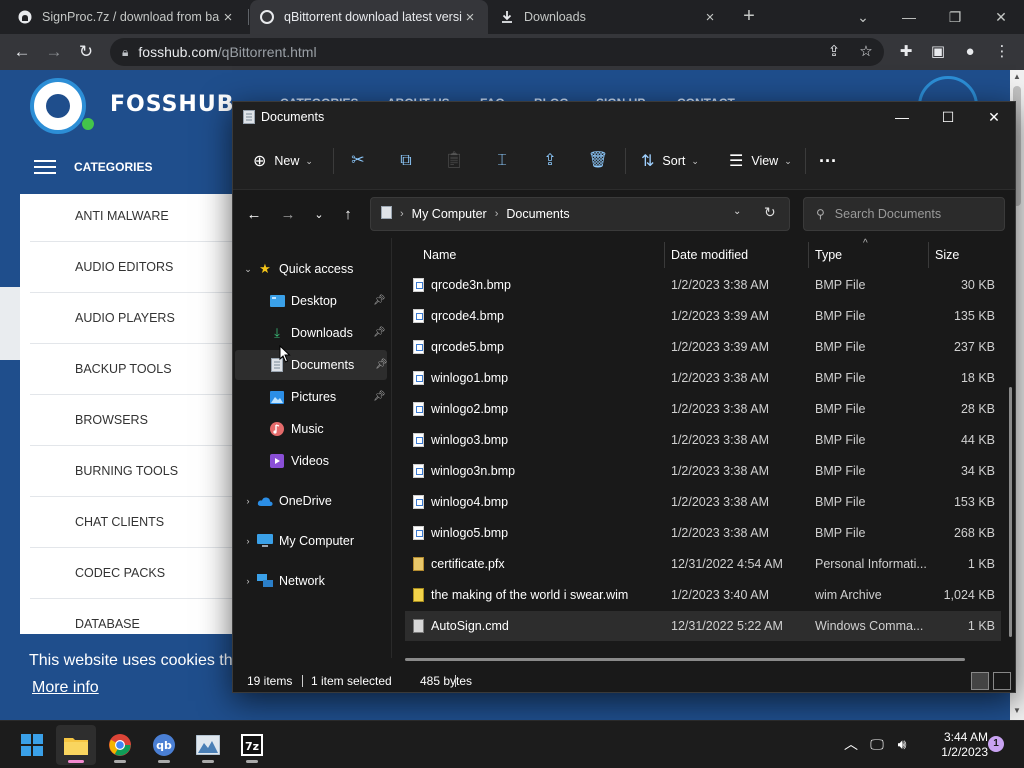 The image size is (1024, 768). What do you see at coordinates (749, 17) in the screenshot?
I see `new-tab-icon: +` at bounding box center [749, 17].